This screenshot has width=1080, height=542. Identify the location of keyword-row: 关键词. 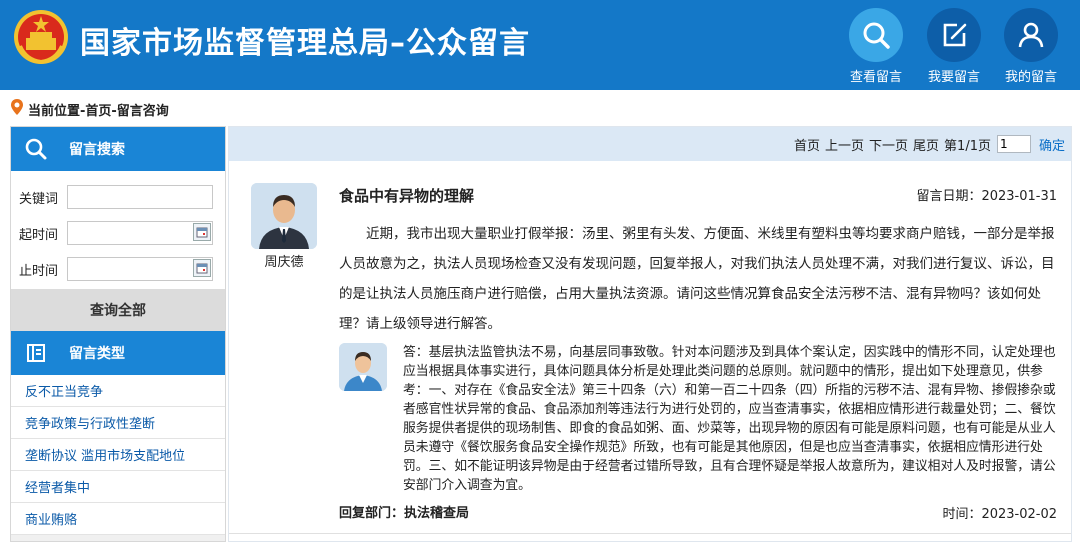
(118, 197).